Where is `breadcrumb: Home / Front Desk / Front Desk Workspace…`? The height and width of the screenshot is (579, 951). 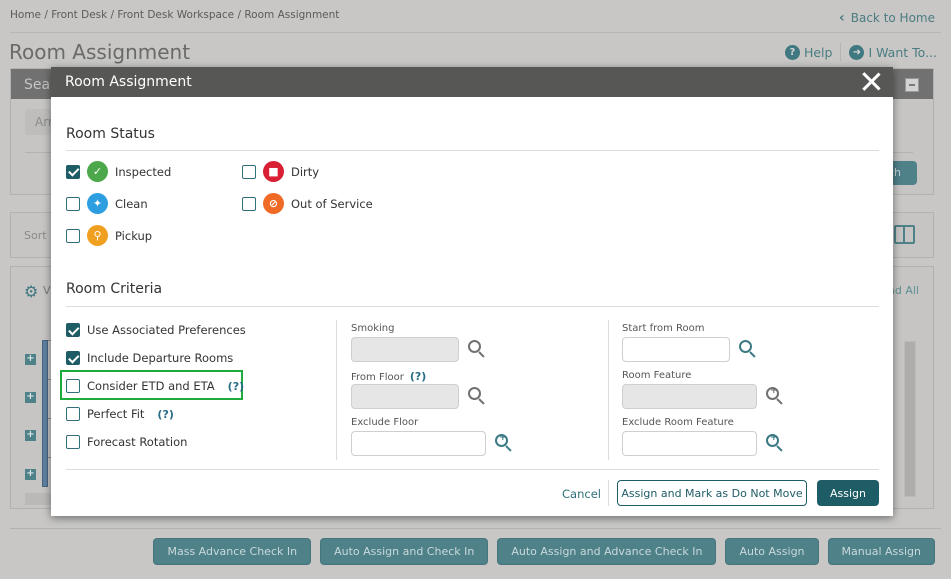
breadcrumb: Home / Front Desk / Front Desk Workspace… is located at coordinates (174, 15).